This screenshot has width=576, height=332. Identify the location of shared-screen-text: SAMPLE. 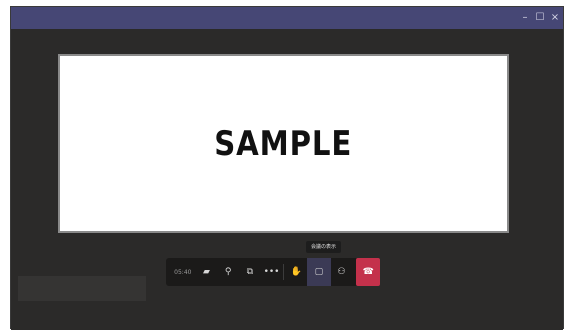
(283, 143).